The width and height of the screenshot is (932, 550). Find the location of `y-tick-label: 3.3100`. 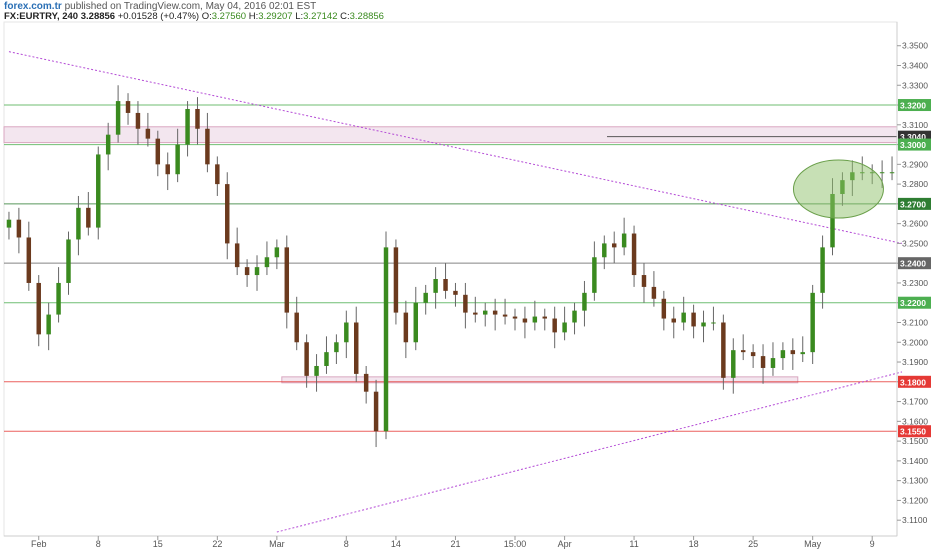

y-tick-label: 3.3100 is located at coordinates (915, 125).